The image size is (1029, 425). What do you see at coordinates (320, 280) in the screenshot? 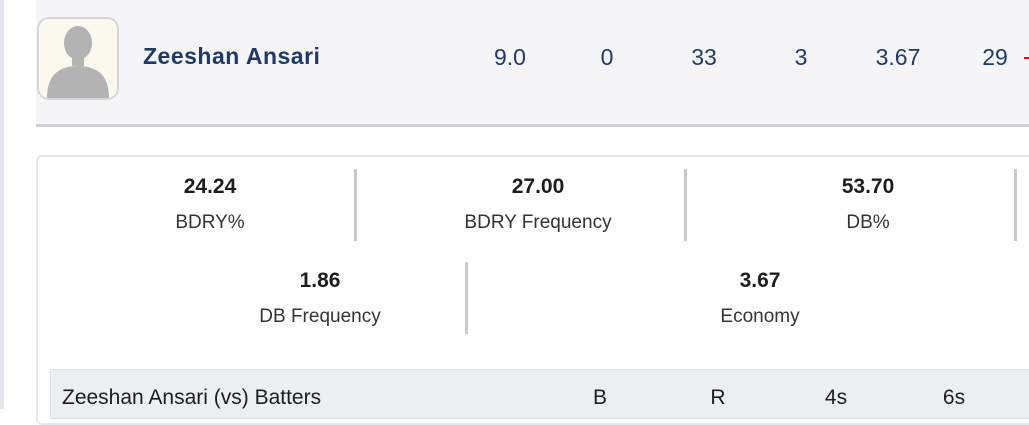
I see `metric-value: 1.86` at bounding box center [320, 280].